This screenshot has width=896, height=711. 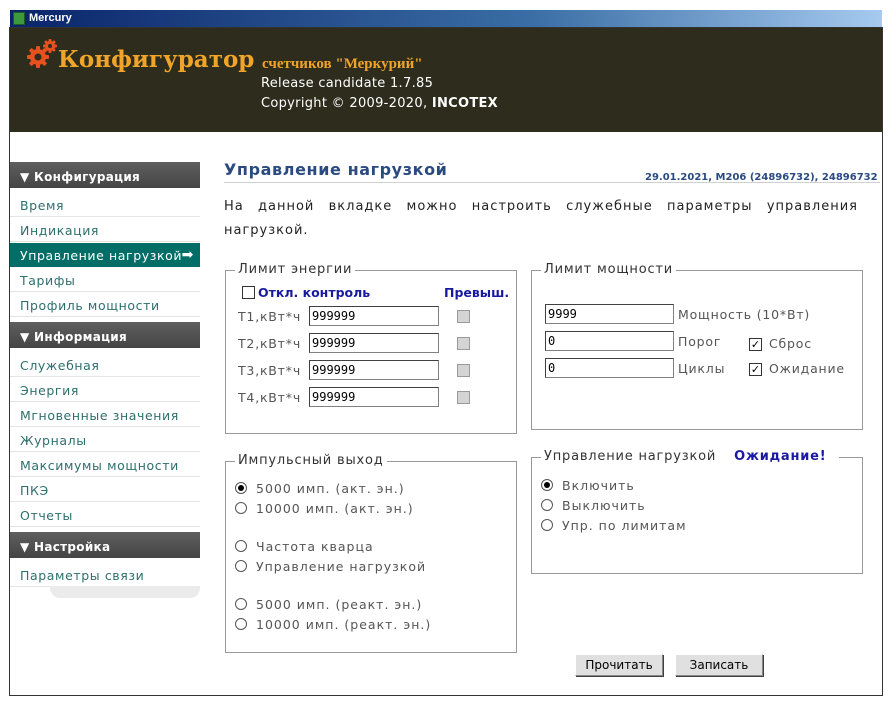 I want to click on reset-checkbox: ✓, so click(x=755, y=344).